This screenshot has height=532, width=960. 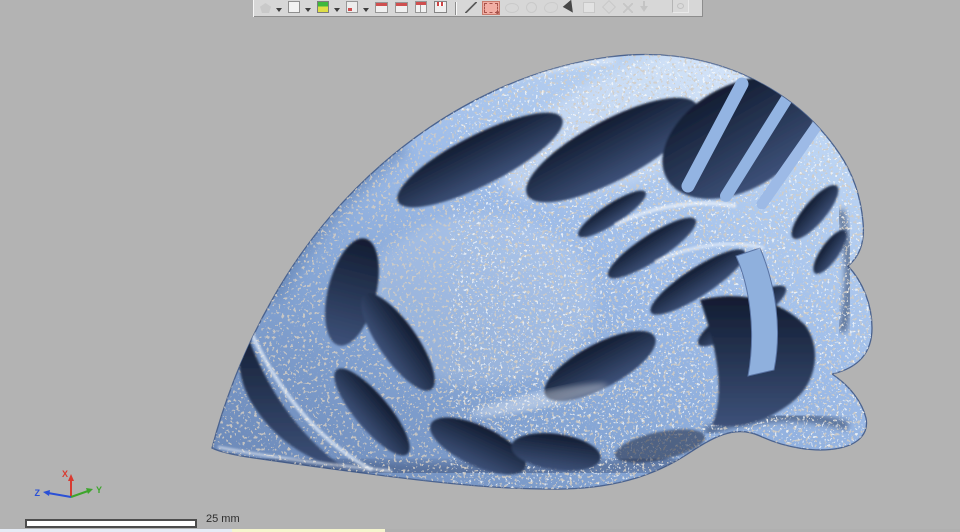 I want to click on polygon-tool-dropdown, so click(x=279, y=10).